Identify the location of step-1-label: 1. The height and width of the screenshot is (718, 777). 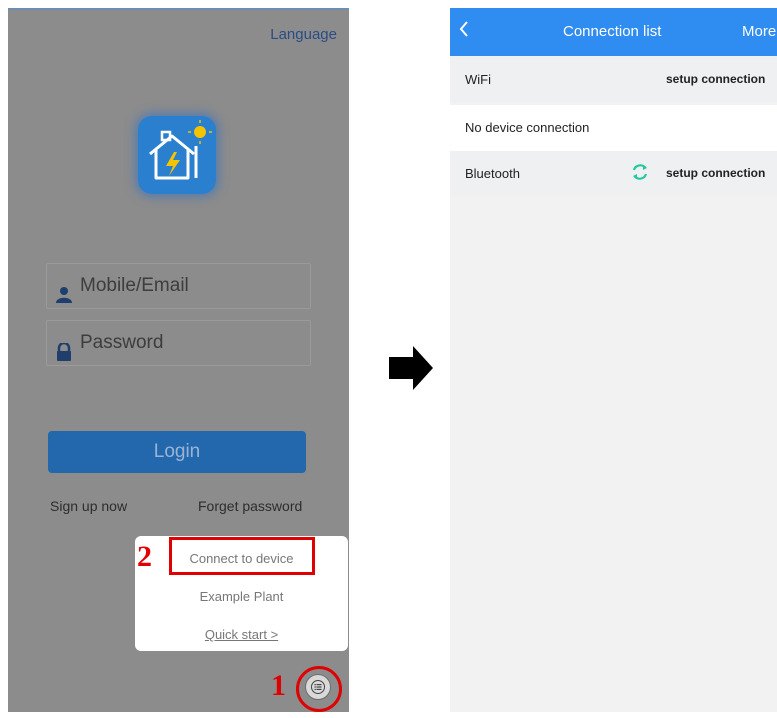
(278, 685).